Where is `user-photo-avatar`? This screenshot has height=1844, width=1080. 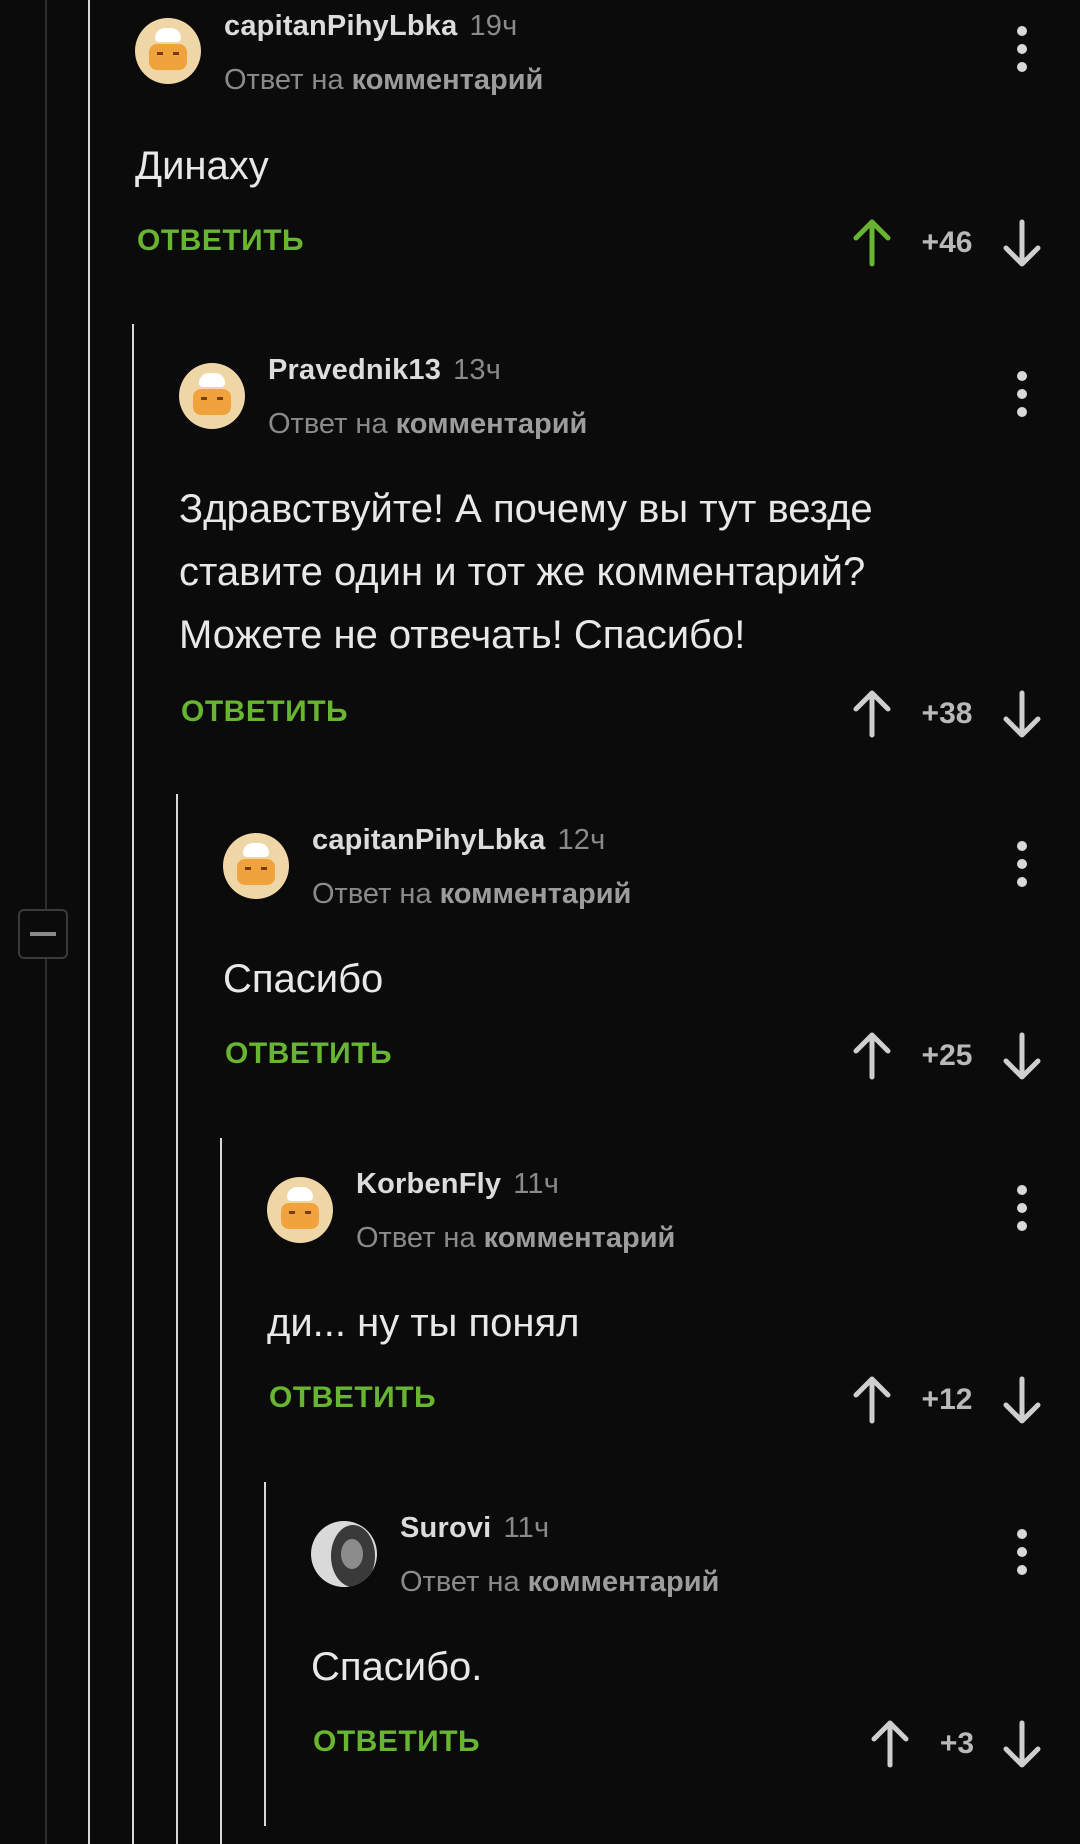
user-photo-avatar is located at coordinates (344, 1554).